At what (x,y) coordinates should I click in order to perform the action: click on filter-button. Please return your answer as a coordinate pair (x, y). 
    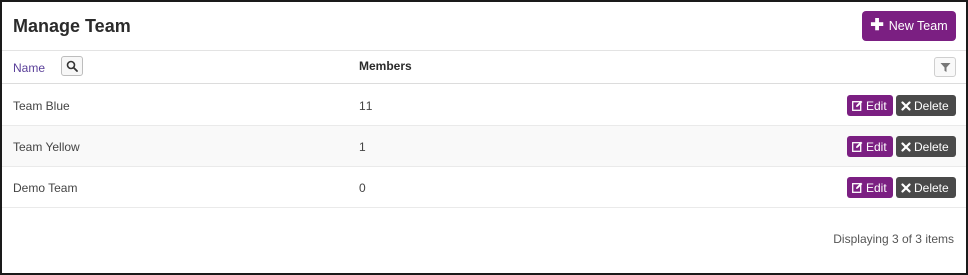
    Looking at the image, I should click on (945, 67).